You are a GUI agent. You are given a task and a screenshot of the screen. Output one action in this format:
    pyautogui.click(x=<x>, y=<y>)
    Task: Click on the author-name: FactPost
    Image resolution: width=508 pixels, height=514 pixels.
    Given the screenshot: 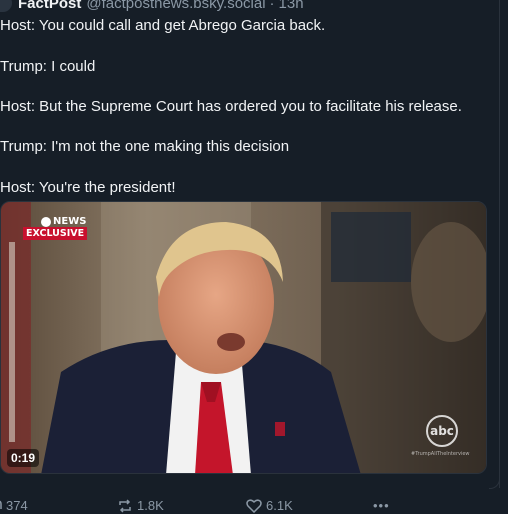 What is the action you would take?
    pyautogui.click(x=49, y=6)
    